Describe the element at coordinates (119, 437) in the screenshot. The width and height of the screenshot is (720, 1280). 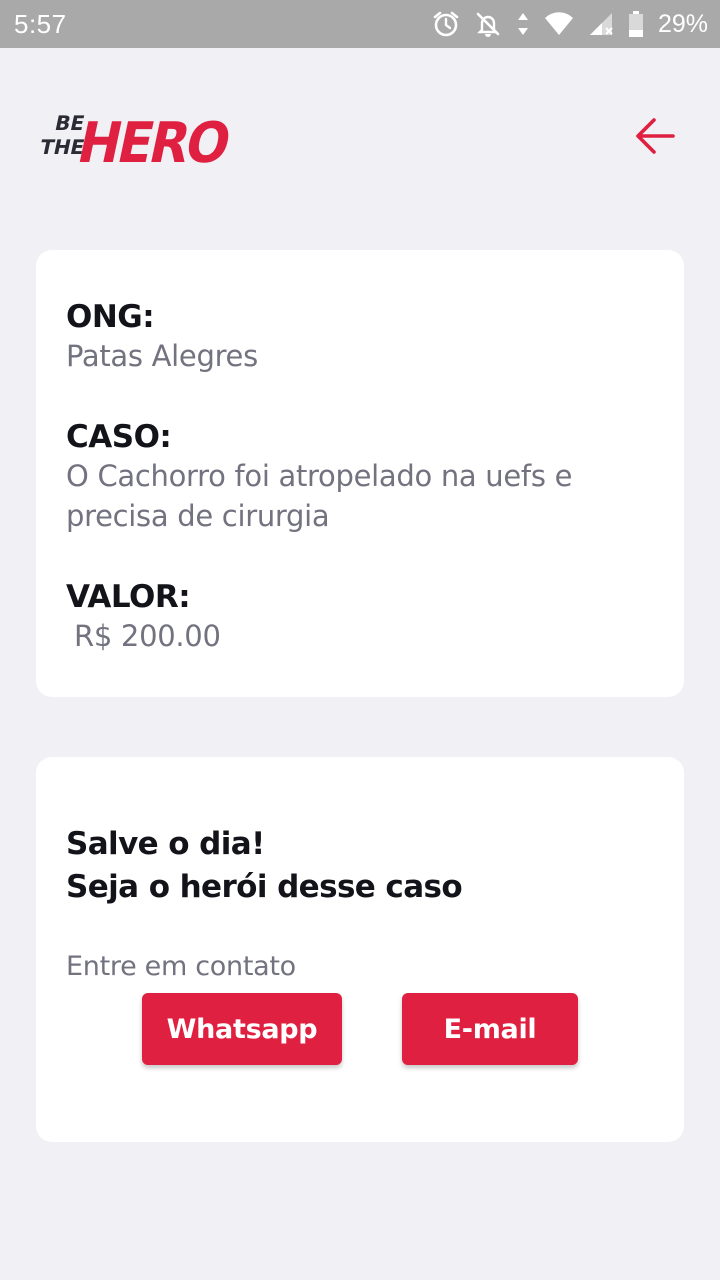
I see `case-label: CASO:` at that location.